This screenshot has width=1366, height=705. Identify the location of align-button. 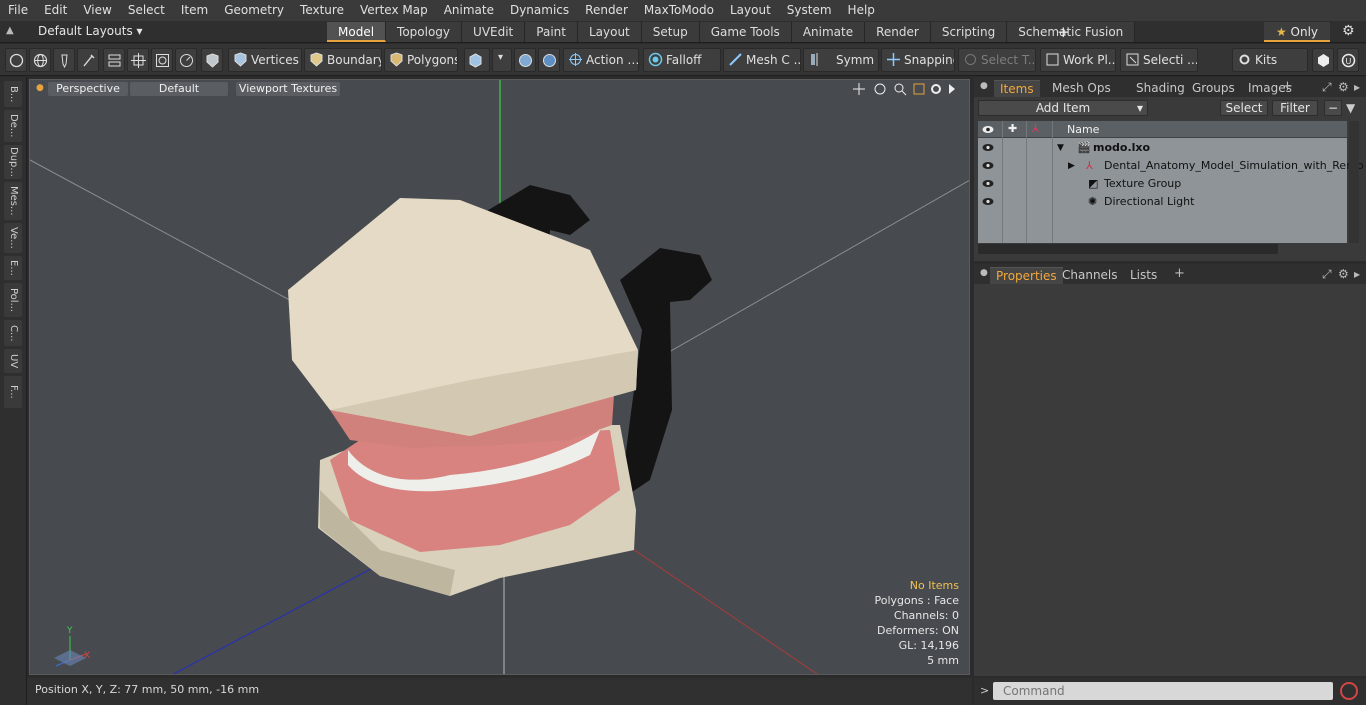
(114, 60).